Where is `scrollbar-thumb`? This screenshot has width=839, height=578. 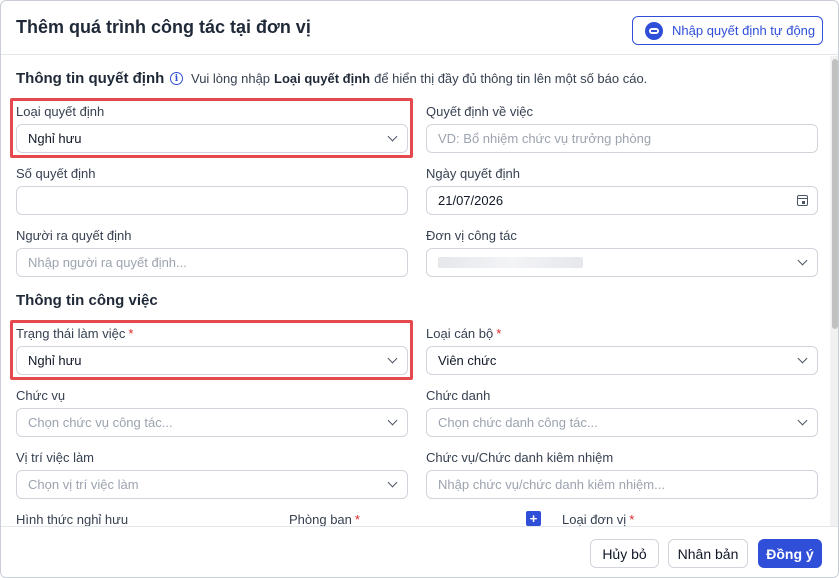 scrollbar-thumb is located at coordinates (835, 194).